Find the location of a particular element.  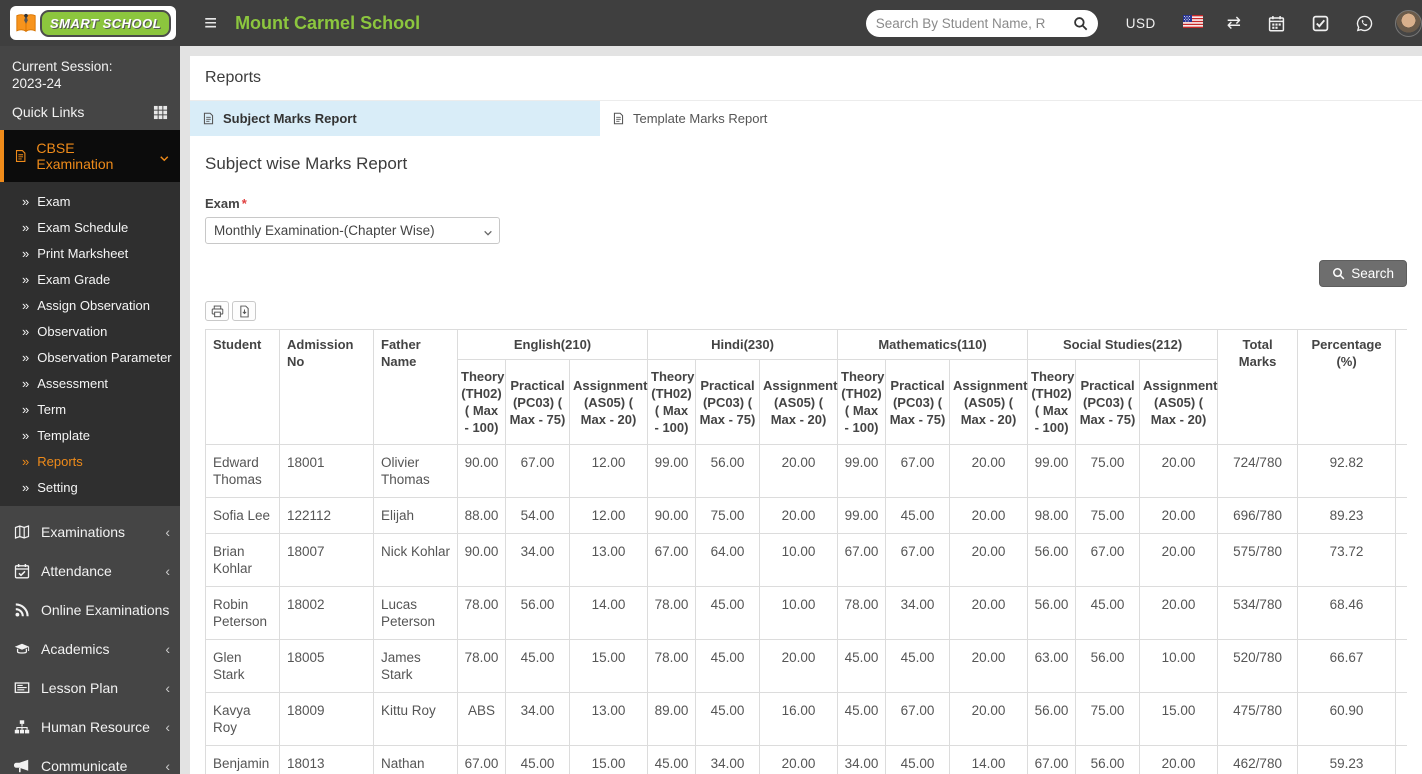

sidebar-module-attendance: Attendance ‹ is located at coordinates (90, 570).